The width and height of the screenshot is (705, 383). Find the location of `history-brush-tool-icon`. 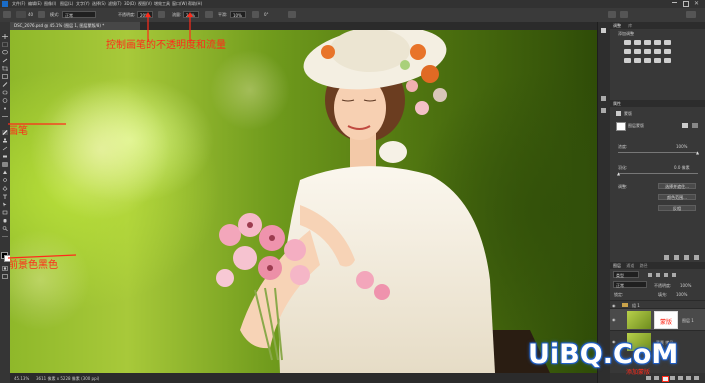

history-brush-tool-icon is located at coordinates (5, 148).